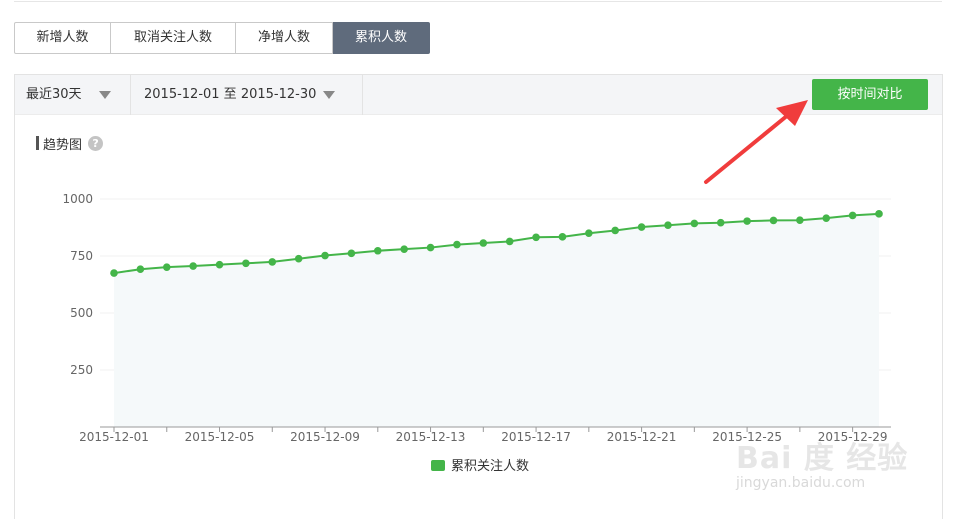 The width and height of the screenshot is (961, 519). I want to click on x-tick-label-2015-12-29: 2015-12-29, so click(853, 437).